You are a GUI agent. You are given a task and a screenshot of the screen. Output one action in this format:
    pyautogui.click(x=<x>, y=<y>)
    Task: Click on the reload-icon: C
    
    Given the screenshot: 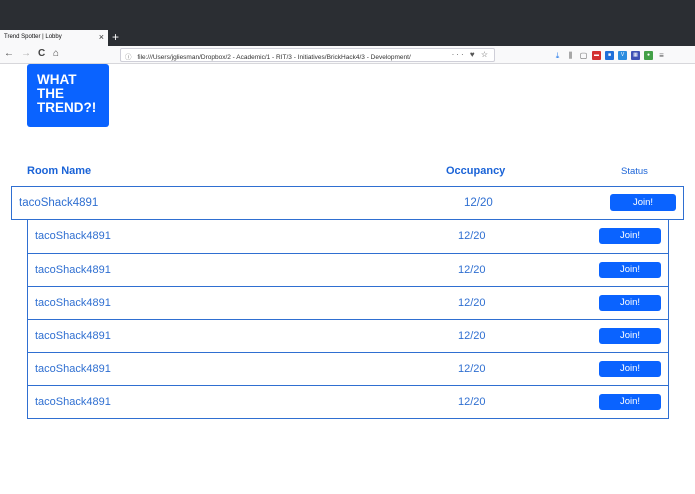 What is the action you would take?
    pyautogui.click(x=41, y=54)
    